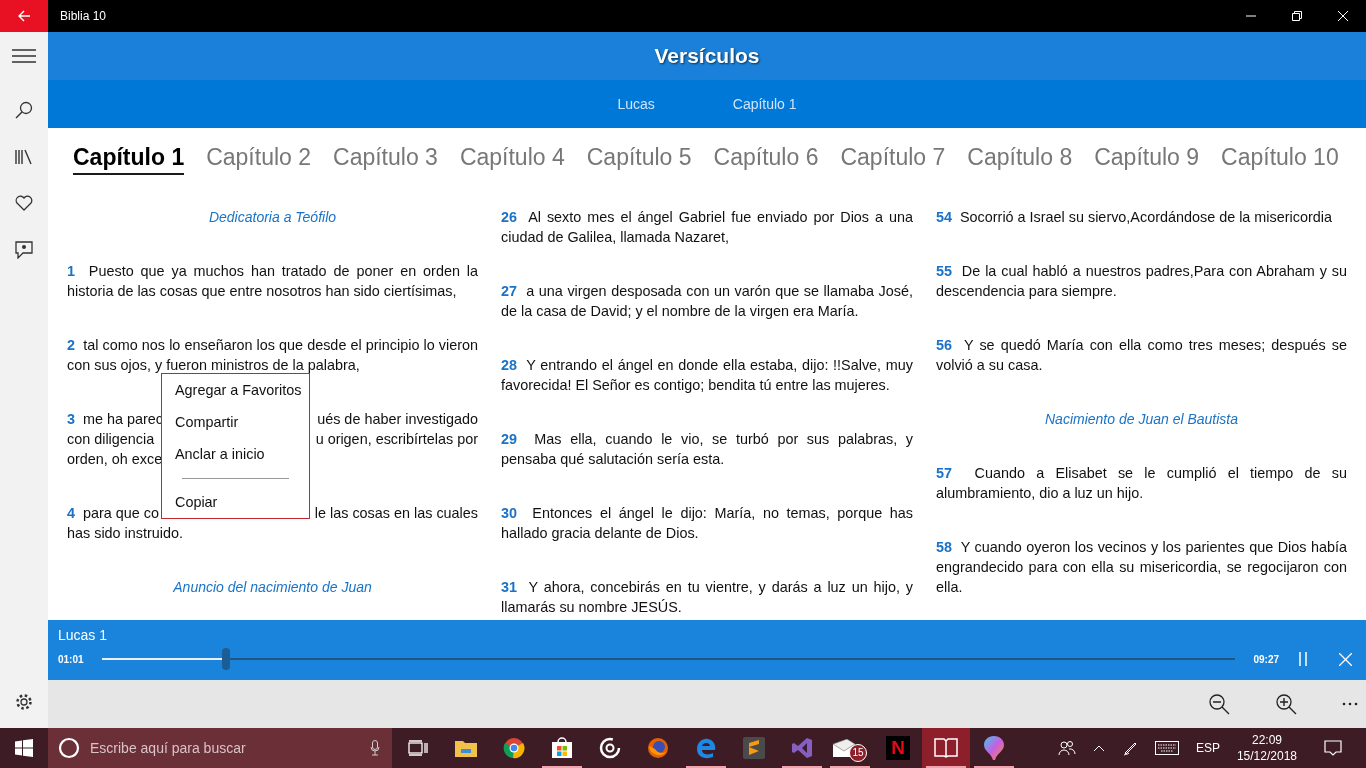  I want to click on menu-item: Anclar a inicio, so click(235, 454).